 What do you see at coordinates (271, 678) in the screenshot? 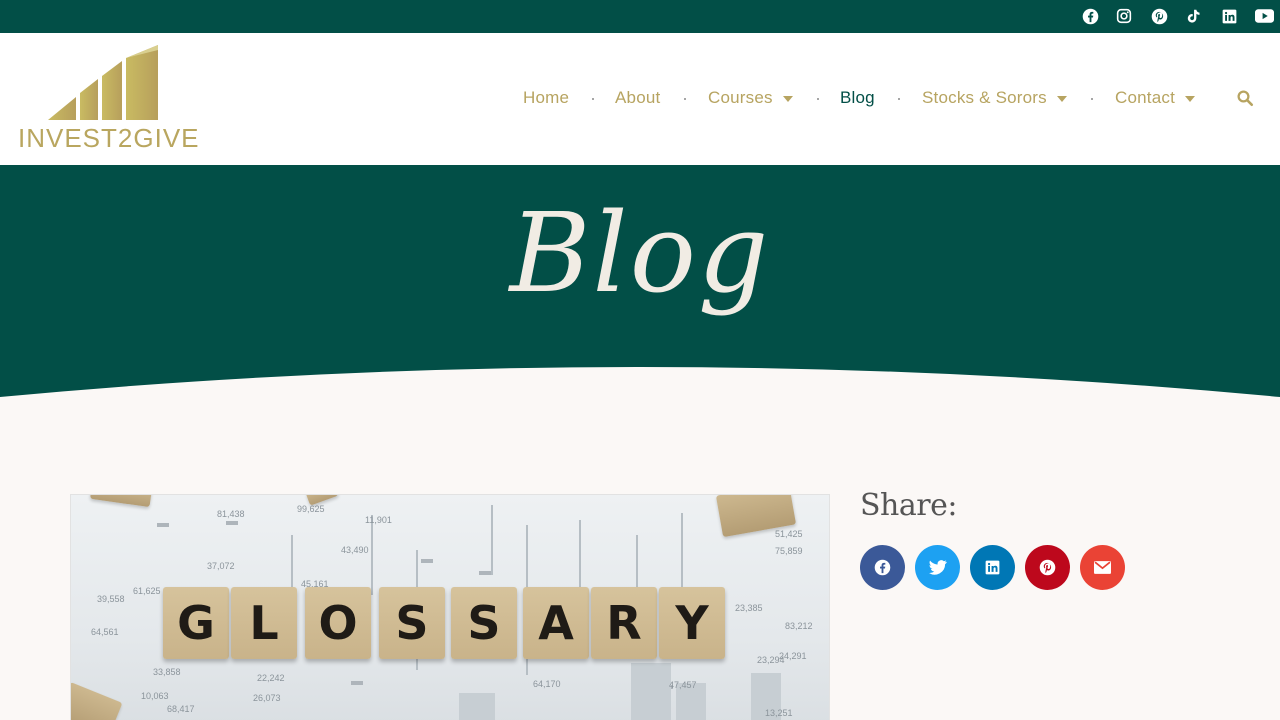
I see `chart-number: 22,242` at bounding box center [271, 678].